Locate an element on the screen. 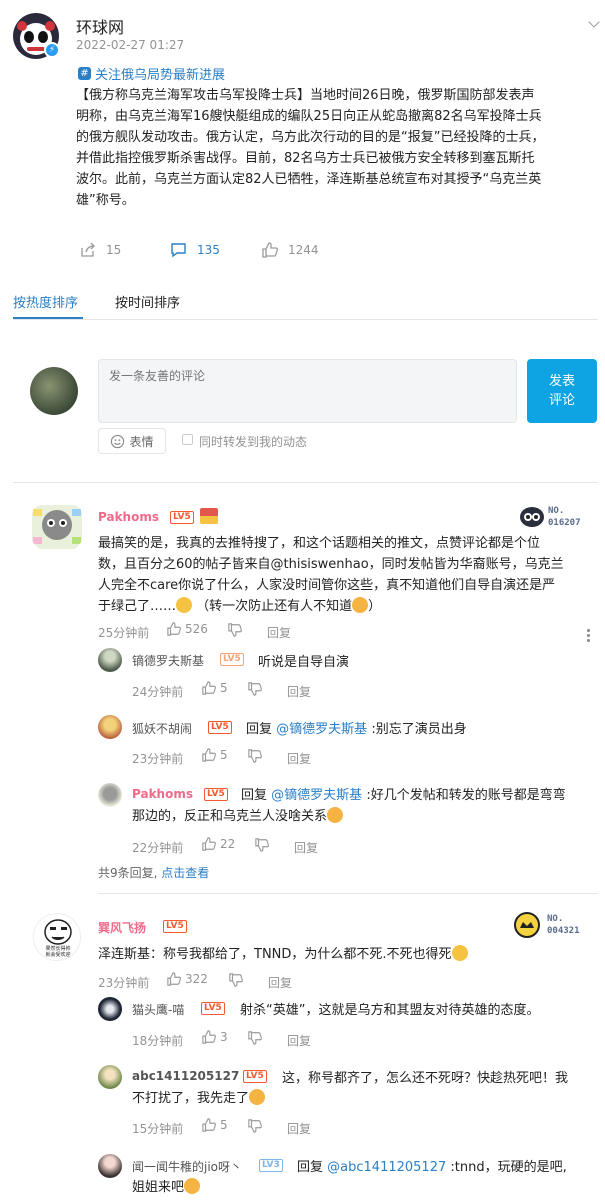 Image resolution: width=605 pixels, height=1200 pixels. reply-username: Pakhoms is located at coordinates (162, 794).